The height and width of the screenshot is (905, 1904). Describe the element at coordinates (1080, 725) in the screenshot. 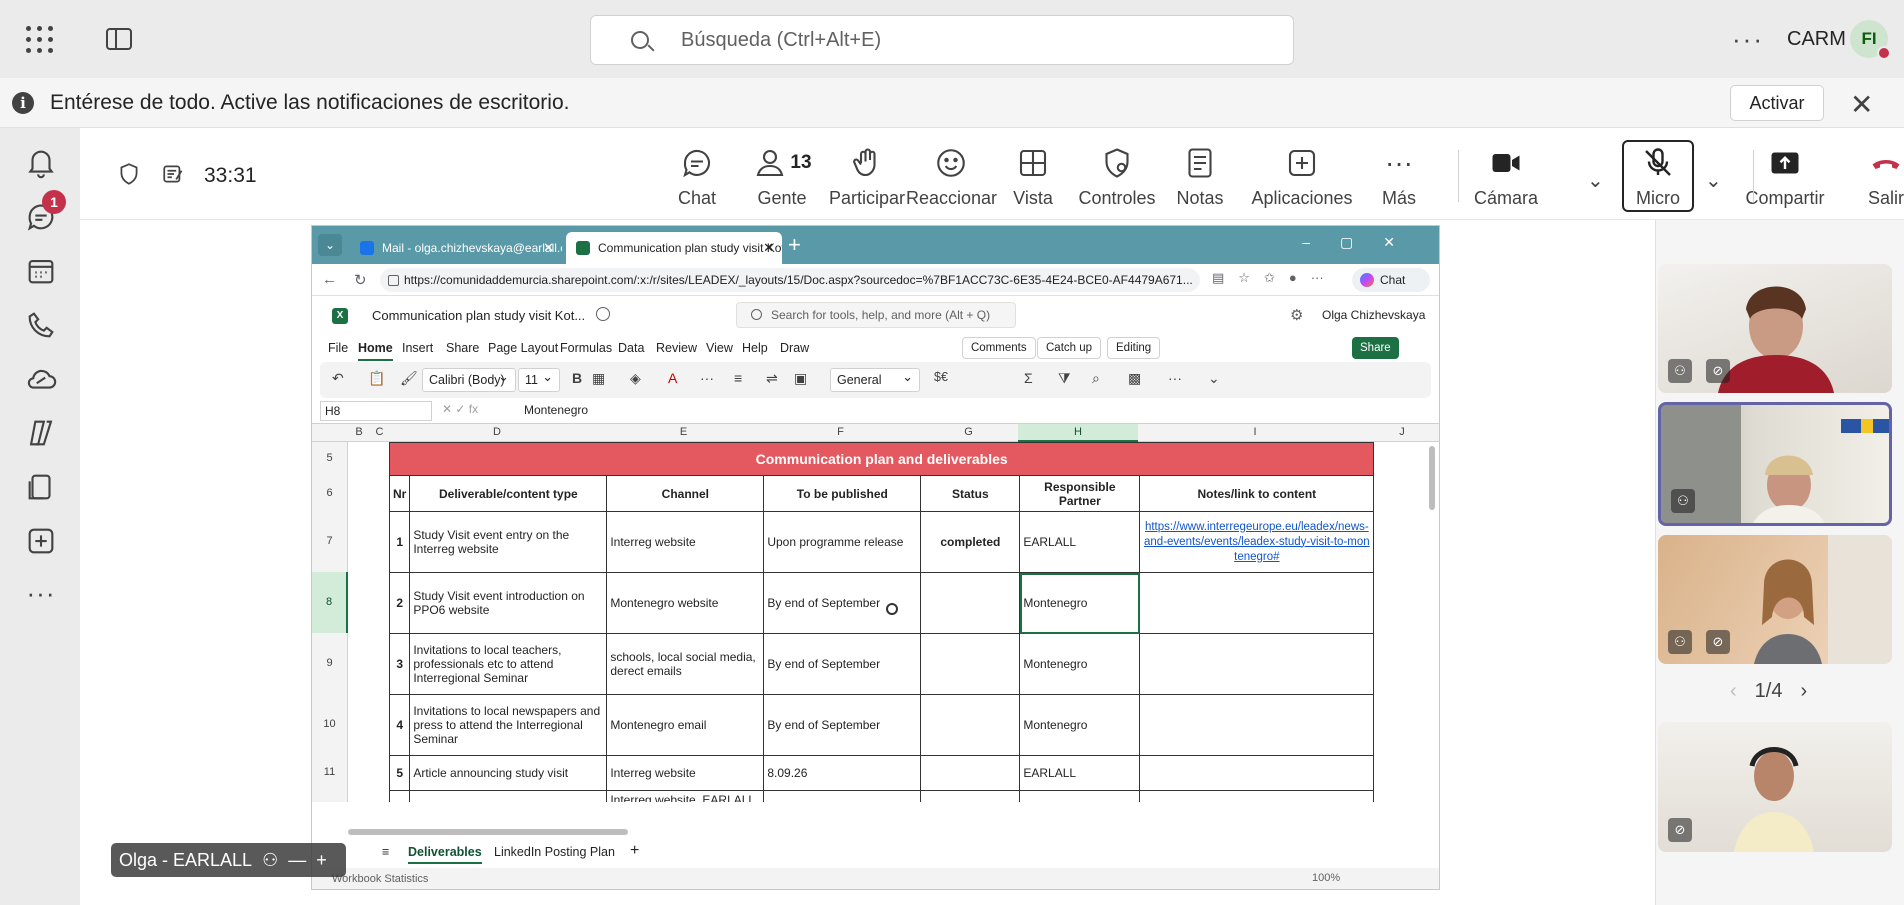

I see `cell-partner: Montenegro` at that location.